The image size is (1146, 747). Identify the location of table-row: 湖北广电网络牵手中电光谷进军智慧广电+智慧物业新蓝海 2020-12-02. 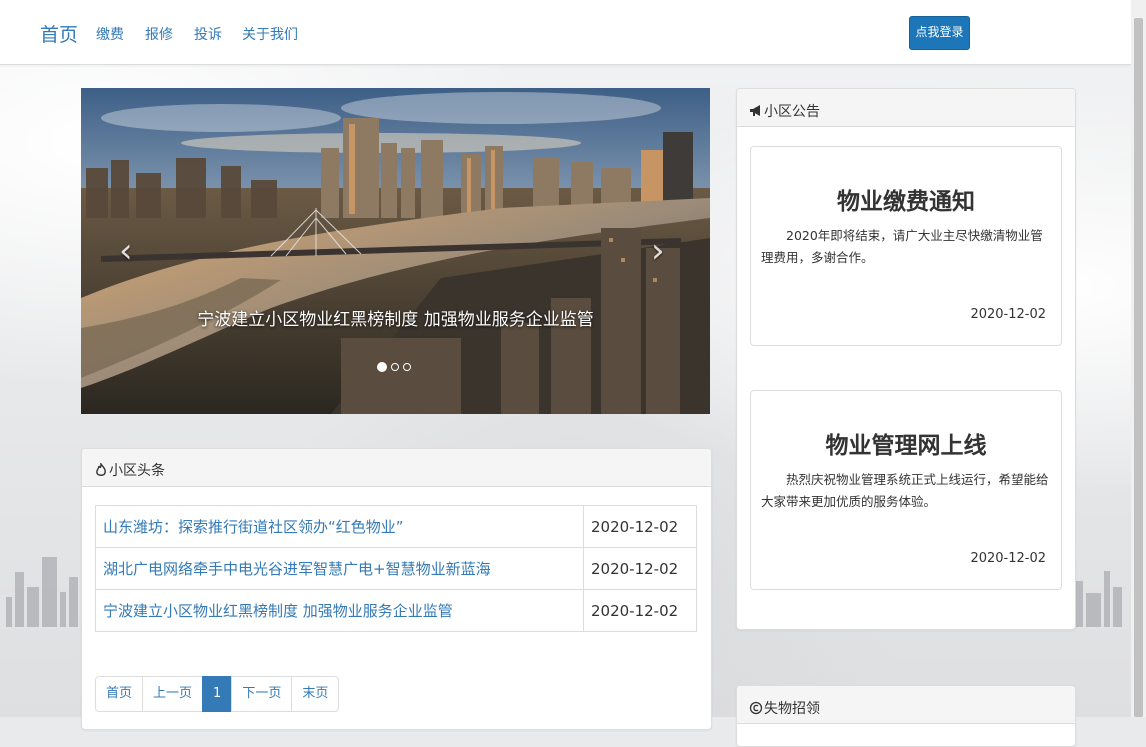
(396, 568).